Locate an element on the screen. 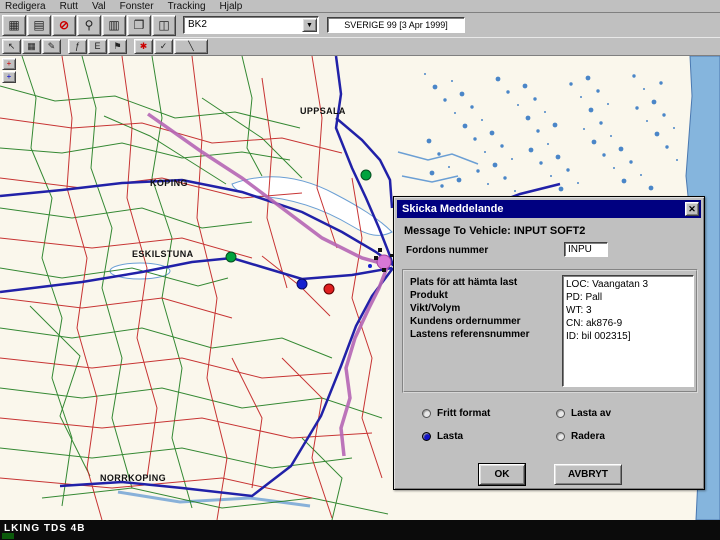 This screenshot has width=720, height=540. layers-icon: ◫ is located at coordinates (164, 25).